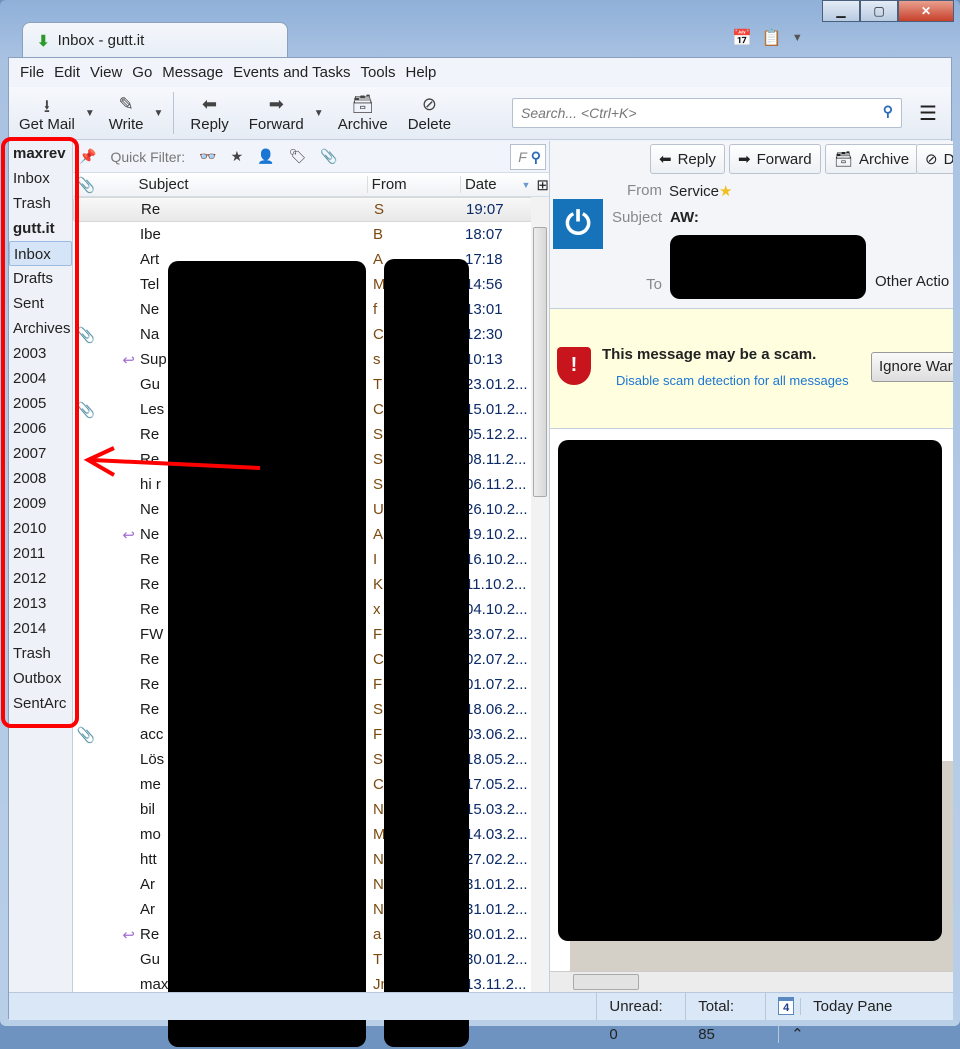  What do you see at coordinates (751, 981) in the screenshot?
I see `horizontal-scrollbar` at bounding box center [751, 981].